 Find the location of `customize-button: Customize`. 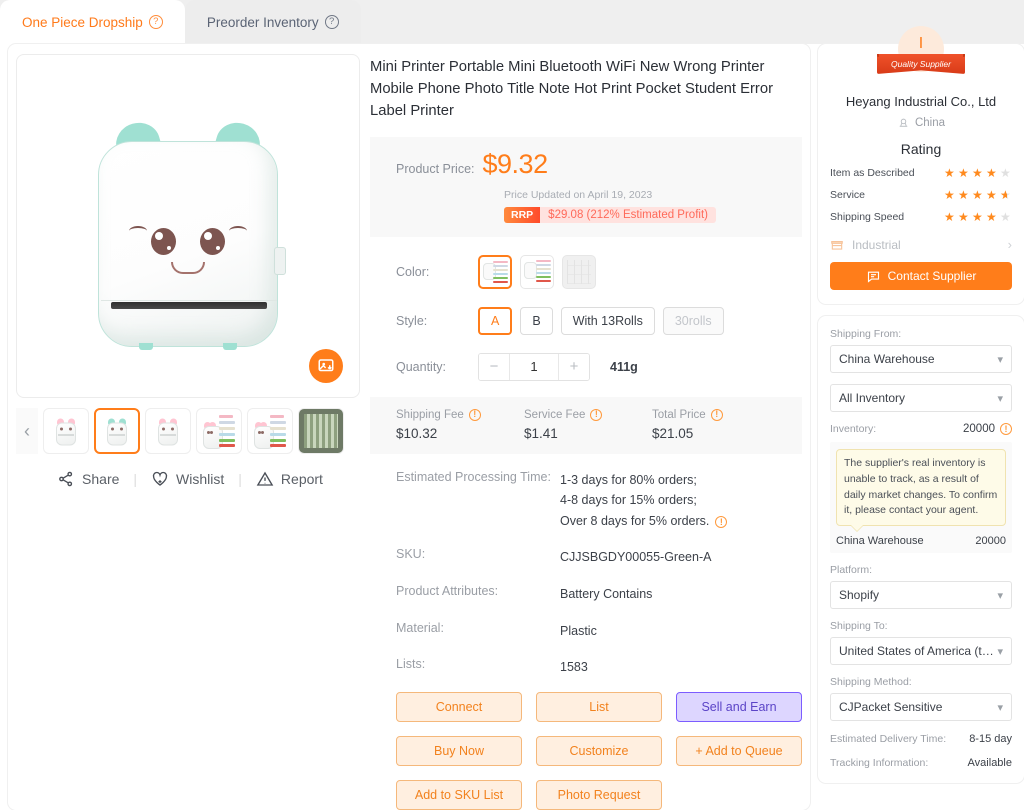

customize-button: Customize is located at coordinates (599, 750).